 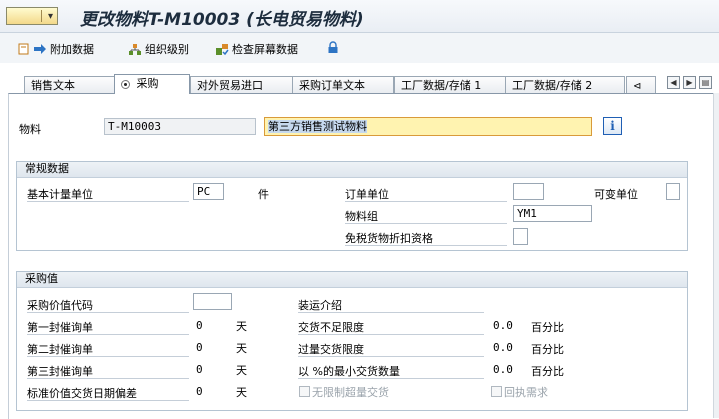 I want to click on material-group-label: 物料组, so click(x=361, y=216).